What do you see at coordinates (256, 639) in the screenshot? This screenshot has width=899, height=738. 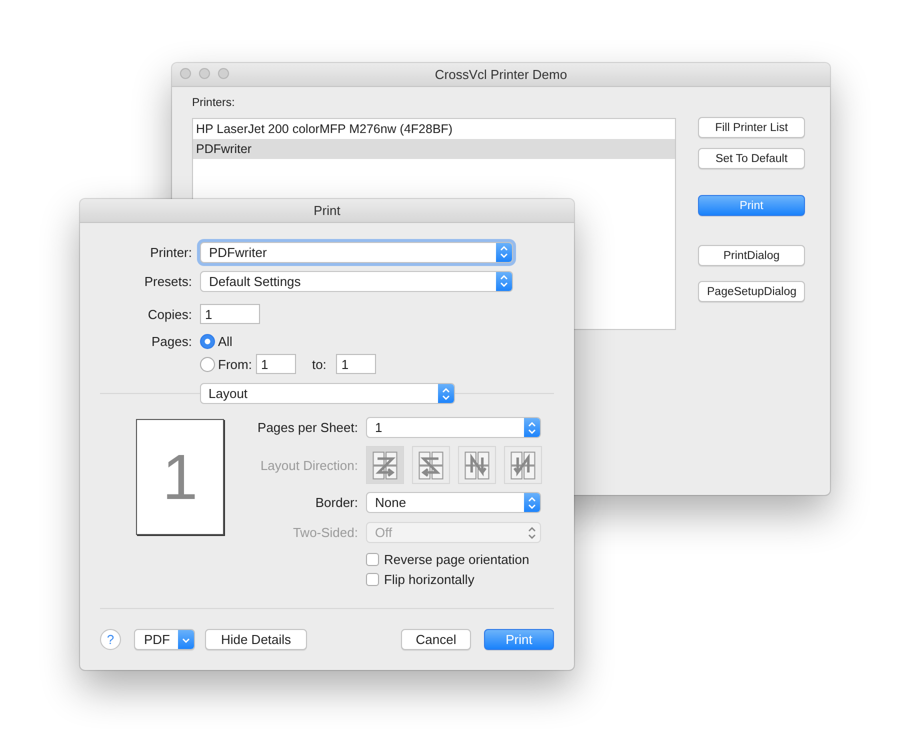 I see `push-button: Hide Details` at bounding box center [256, 639].